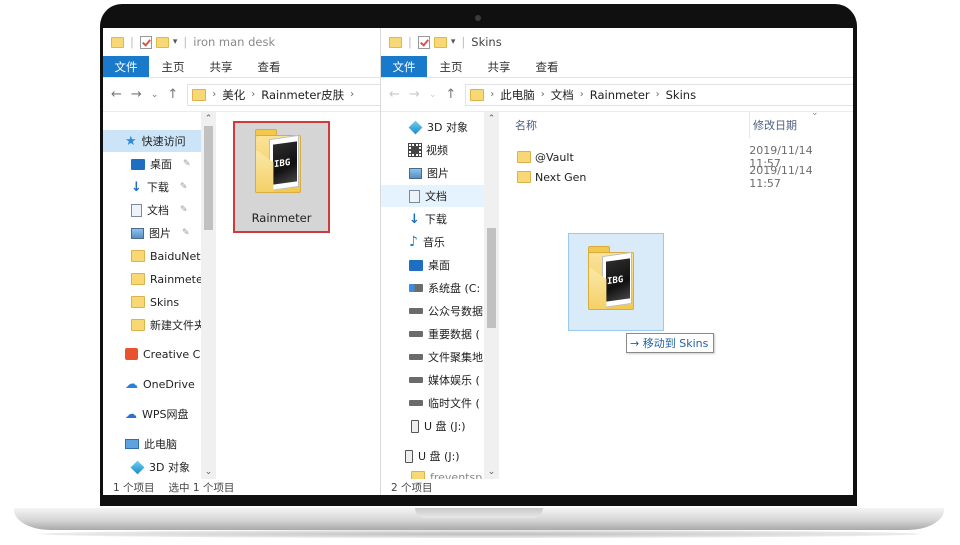 This screenshot has height=545, width=960. What do you see at coordinates (141, 302) in the screenshot?
I see `nav-item-skins: Skins` at bounding box center [141, 302].